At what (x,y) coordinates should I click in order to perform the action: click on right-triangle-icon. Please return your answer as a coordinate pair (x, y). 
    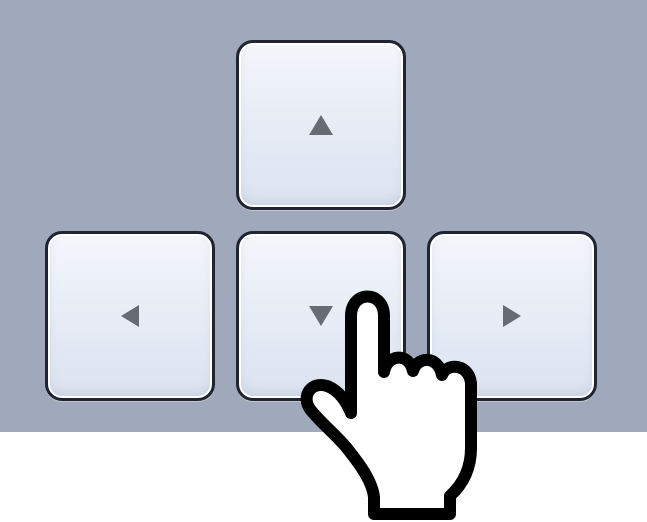
    Looking at the image, I should click on (512, 316).